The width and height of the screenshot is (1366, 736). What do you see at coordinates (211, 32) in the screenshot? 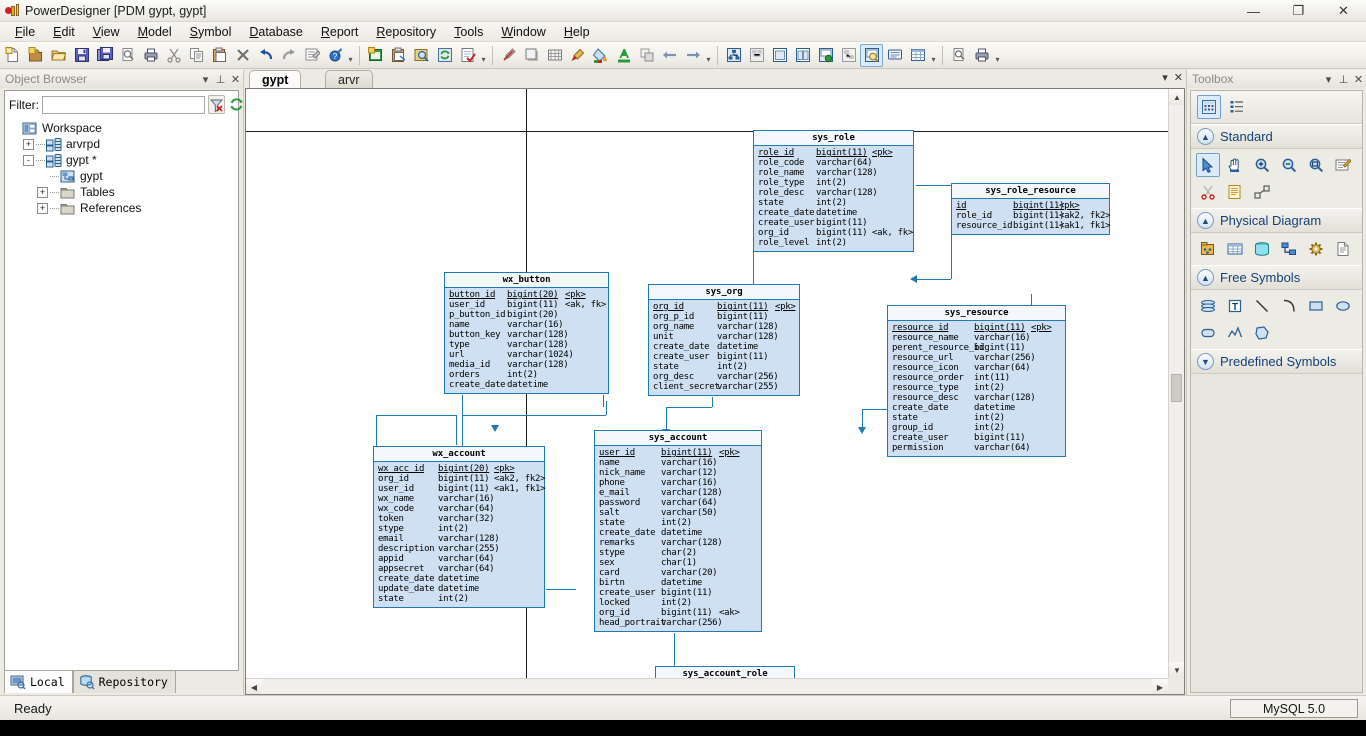
I see `menu-symbol: Symbol` at bounding box center [211, 32].